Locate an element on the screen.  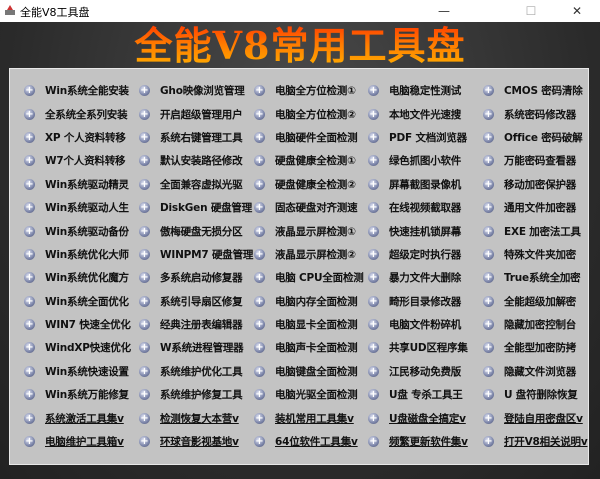
tool-item-label: 环球音影视基地v is located at coordinates (199, 442).